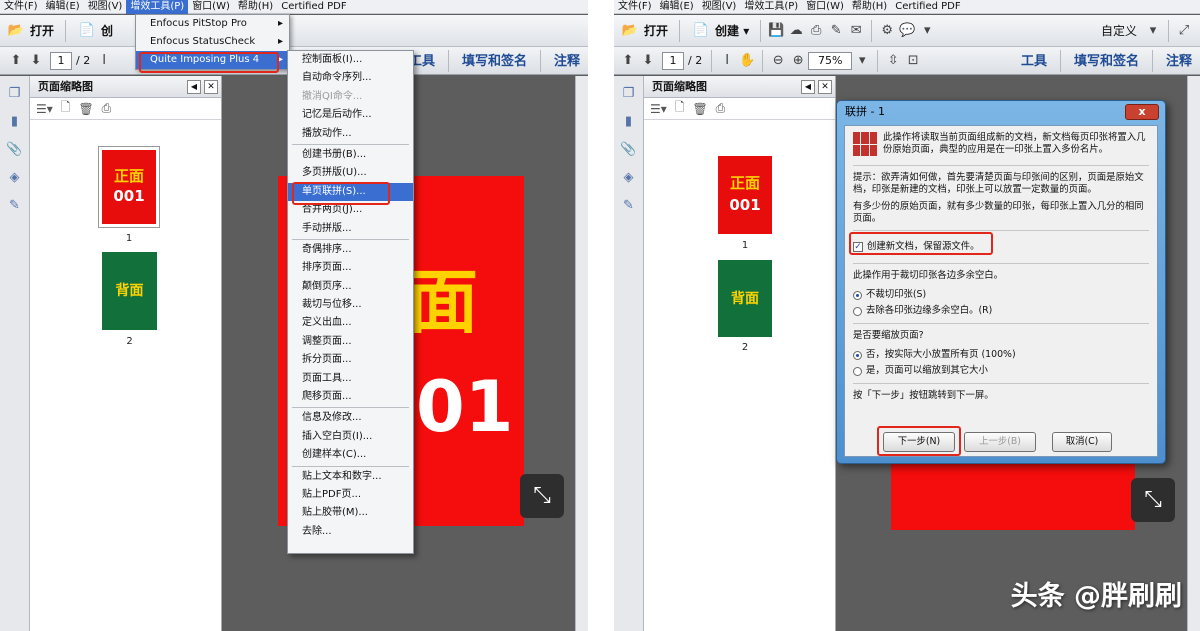 The image size is (1200, 631). Describe the element at coordinates (856, 31) in the screenshot. I see `mail-icon: ✉` at that location.